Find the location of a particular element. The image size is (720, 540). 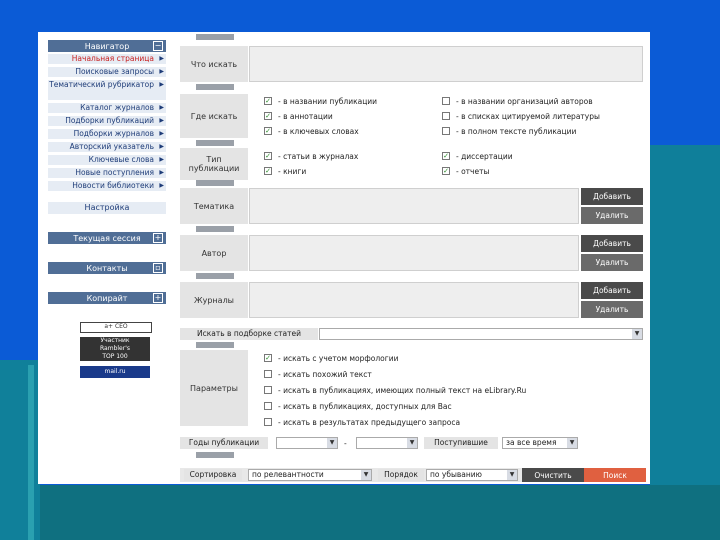

where-fulltext-checkbox is located at coordinates (446, 131).